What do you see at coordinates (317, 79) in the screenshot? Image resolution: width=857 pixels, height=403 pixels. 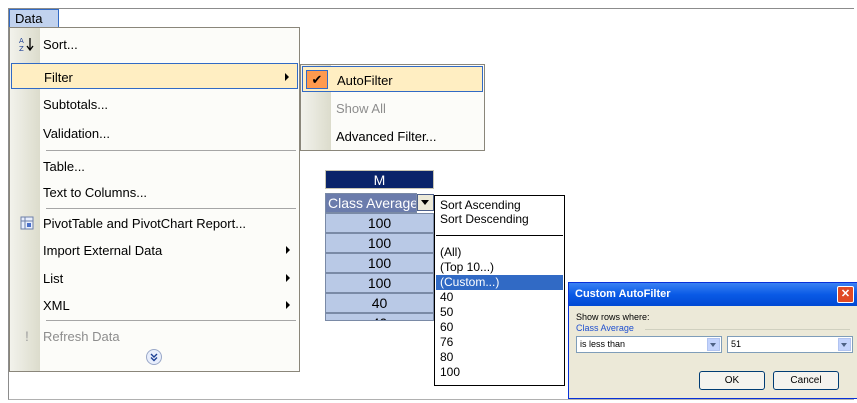 I see `check-icon: ✔` at bounding box center [317, 79].